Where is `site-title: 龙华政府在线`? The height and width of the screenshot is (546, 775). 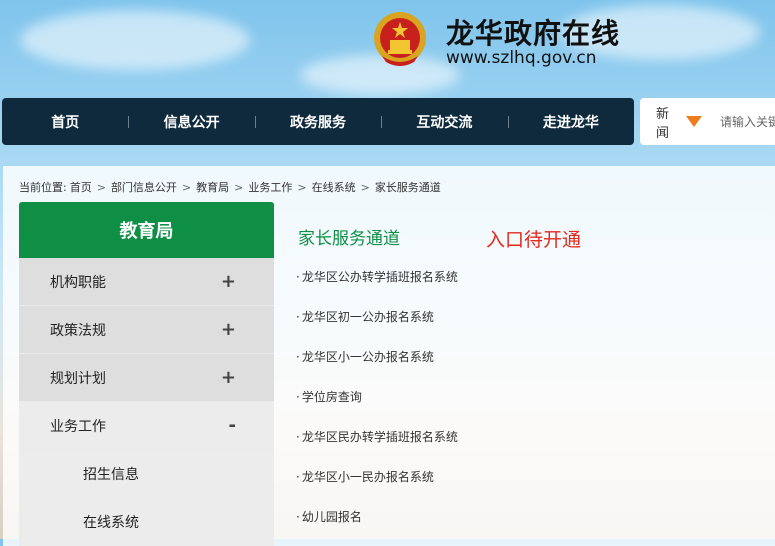 site-title: 龙华政府在线 is located at coordinates (533, 33).